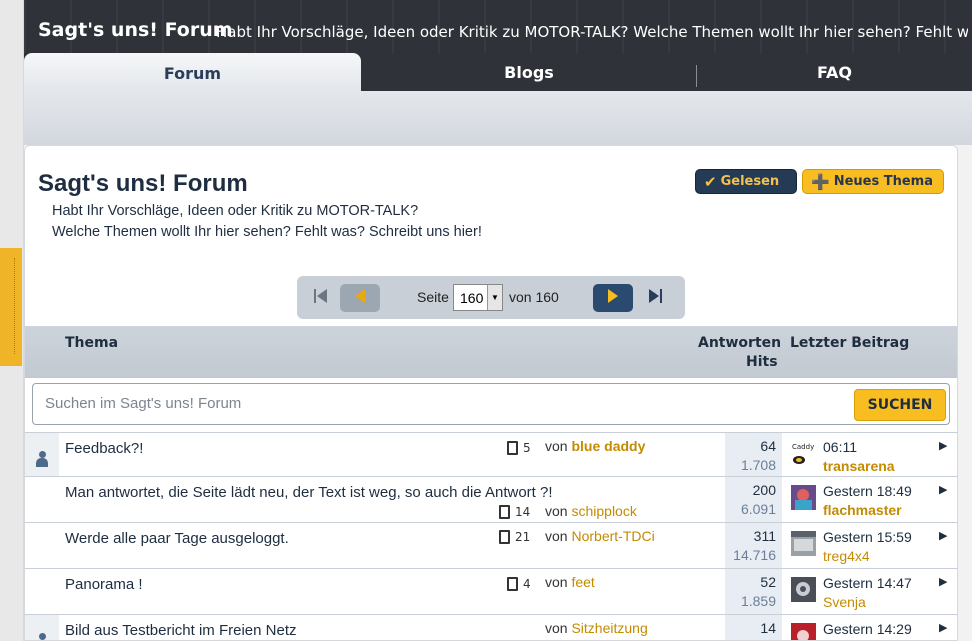 This screenshot has height=641, width=972. What do you see at coordinates (849, 343) in the screenshot?
I see `column-letzter-beitrag: Letzter Beitrag` at bounding box center [849, 343].